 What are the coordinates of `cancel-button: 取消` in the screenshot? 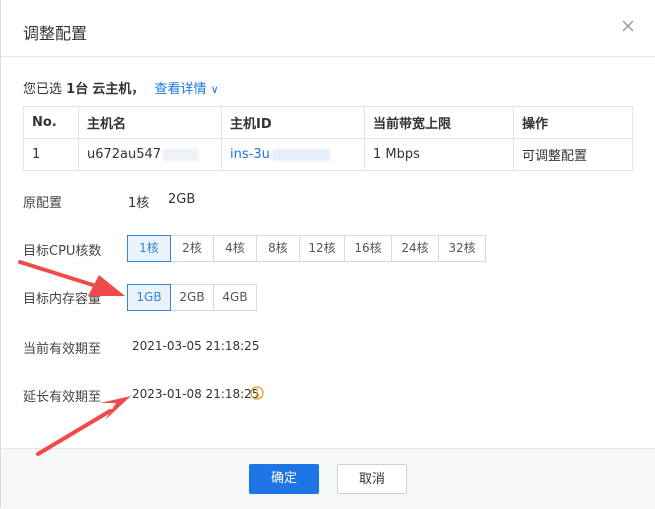 It's located at (372, 479).